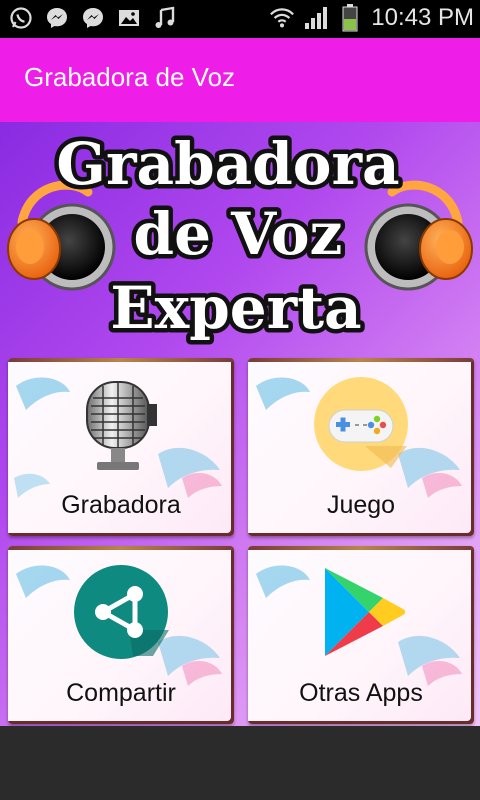 The height and width of the screenshot is (800, 480). What do you see at coordinates (121, 505) in the screenshot?
I see `grabadora-label: Grabadora` at bounding box center [121, 505].